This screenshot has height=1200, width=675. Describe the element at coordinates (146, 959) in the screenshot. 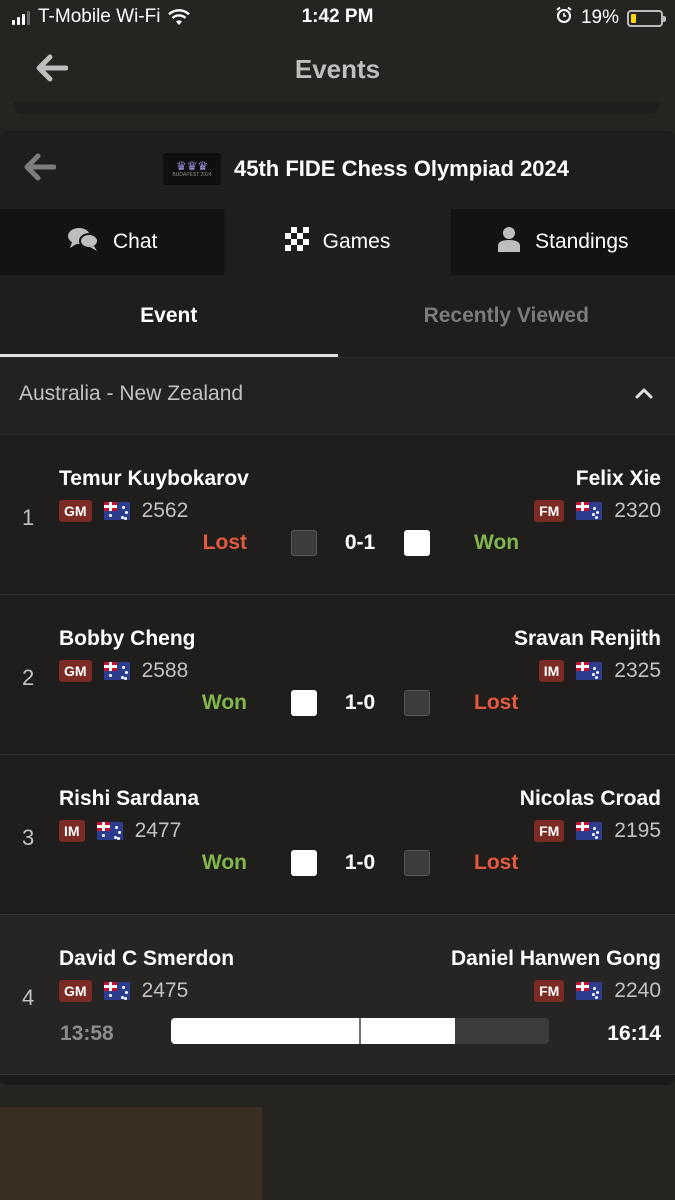

I see `white-player-name: David C Smerdon` at that location.